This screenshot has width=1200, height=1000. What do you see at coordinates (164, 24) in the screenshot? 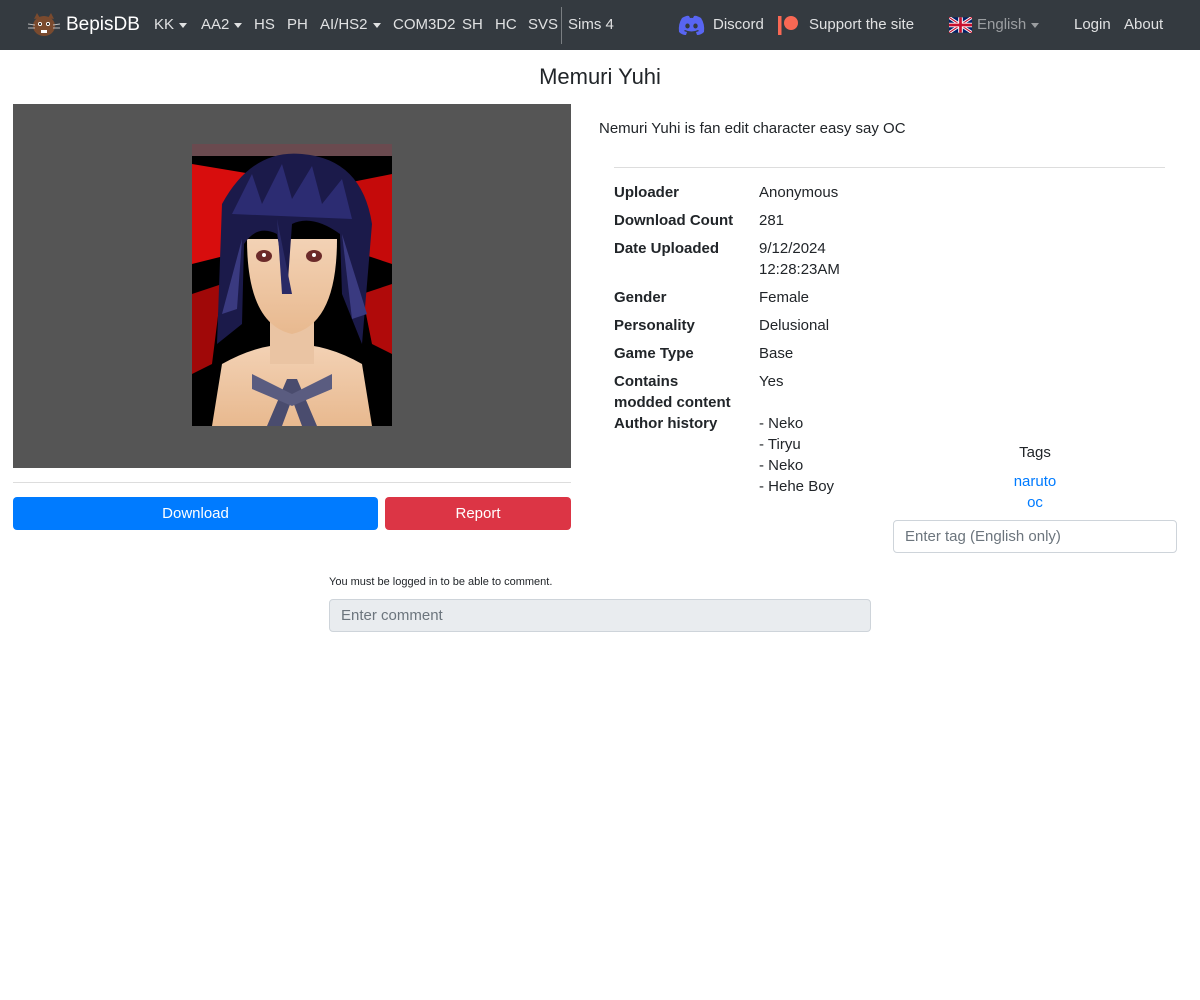
I see `nav-kk-label: KK` at bounding box center [164, 24].